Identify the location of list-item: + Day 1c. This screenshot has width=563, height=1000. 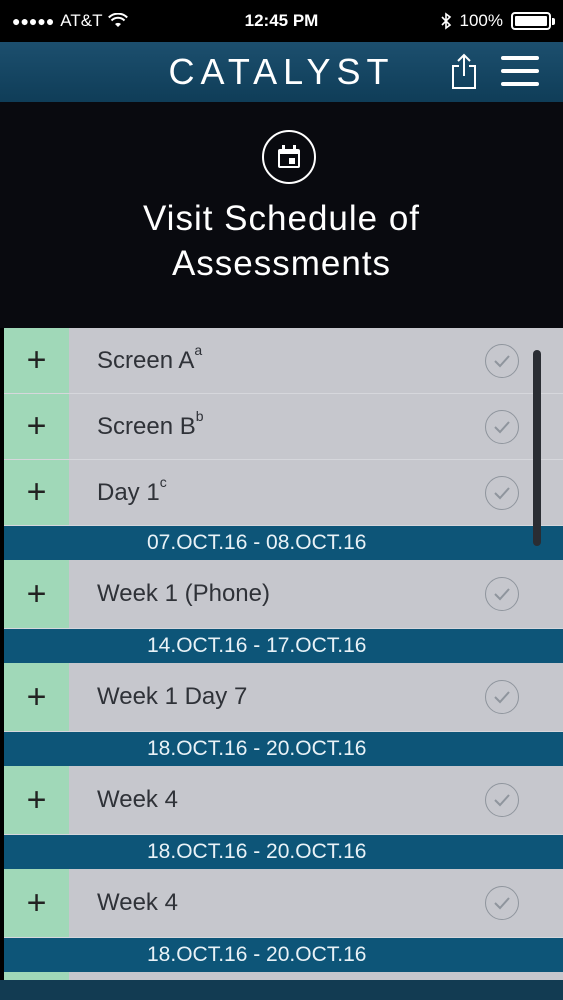
(283, 493).